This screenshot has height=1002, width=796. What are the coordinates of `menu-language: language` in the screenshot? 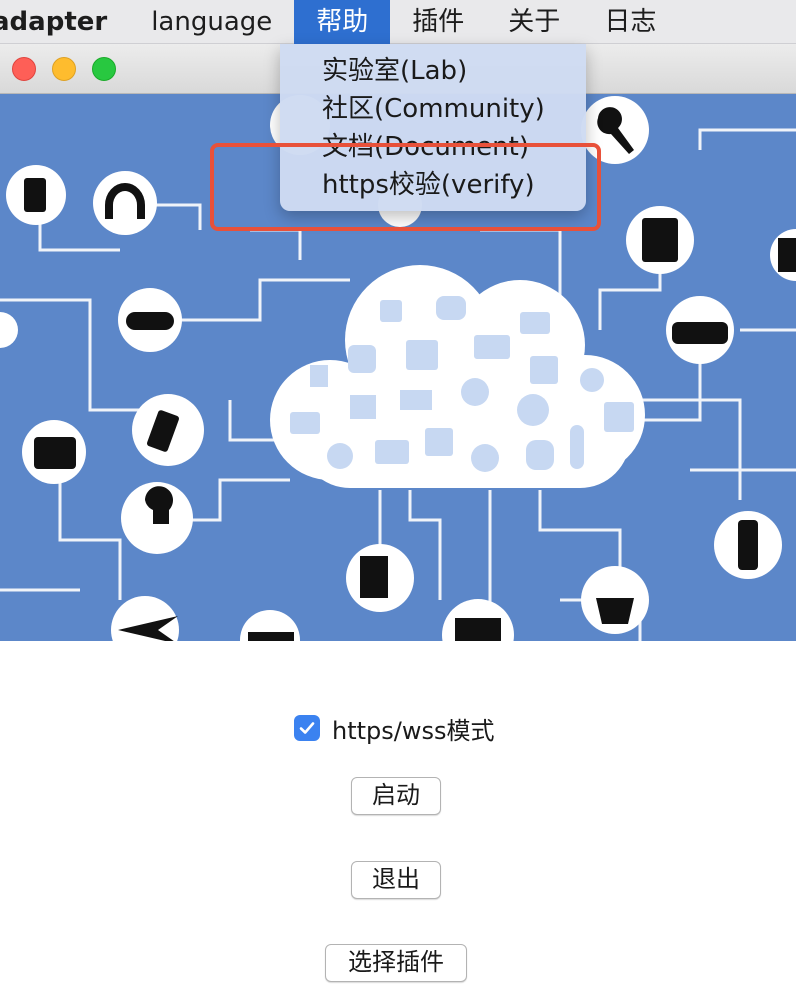 It's located at (211, 22).